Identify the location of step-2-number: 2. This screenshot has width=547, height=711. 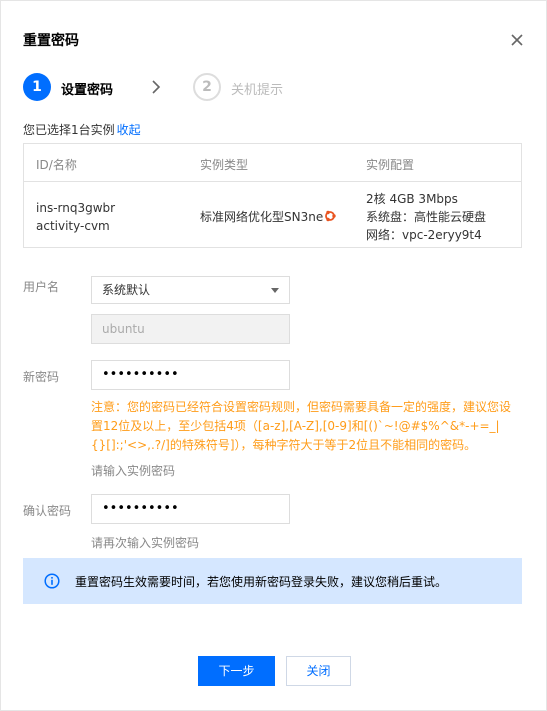
(207, 87).